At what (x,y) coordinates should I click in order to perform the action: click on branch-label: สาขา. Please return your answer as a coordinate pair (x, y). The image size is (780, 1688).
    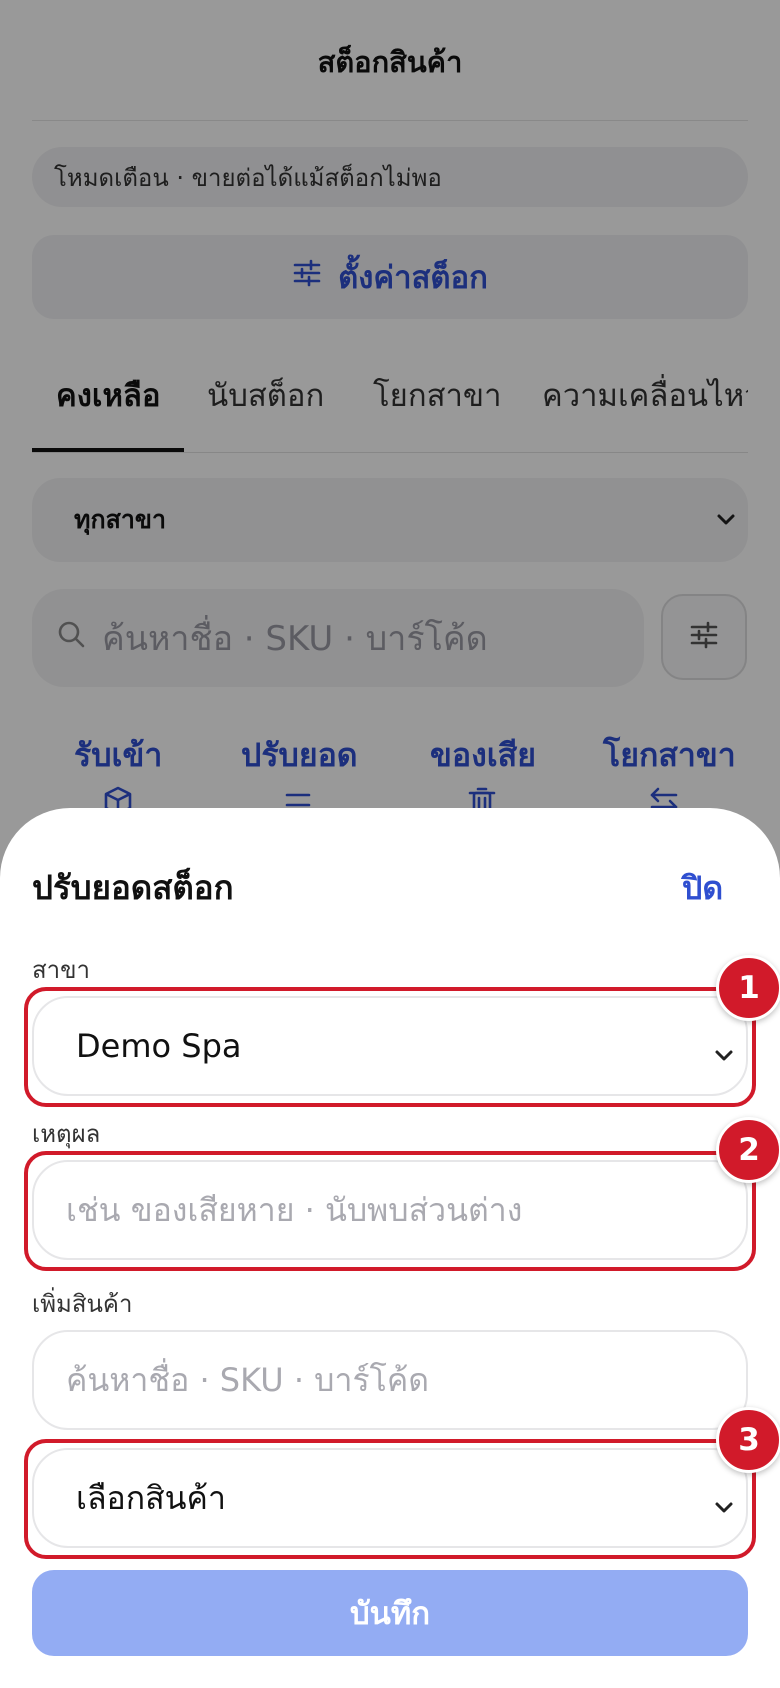
    Looking at the image, I should click on (61, 970).